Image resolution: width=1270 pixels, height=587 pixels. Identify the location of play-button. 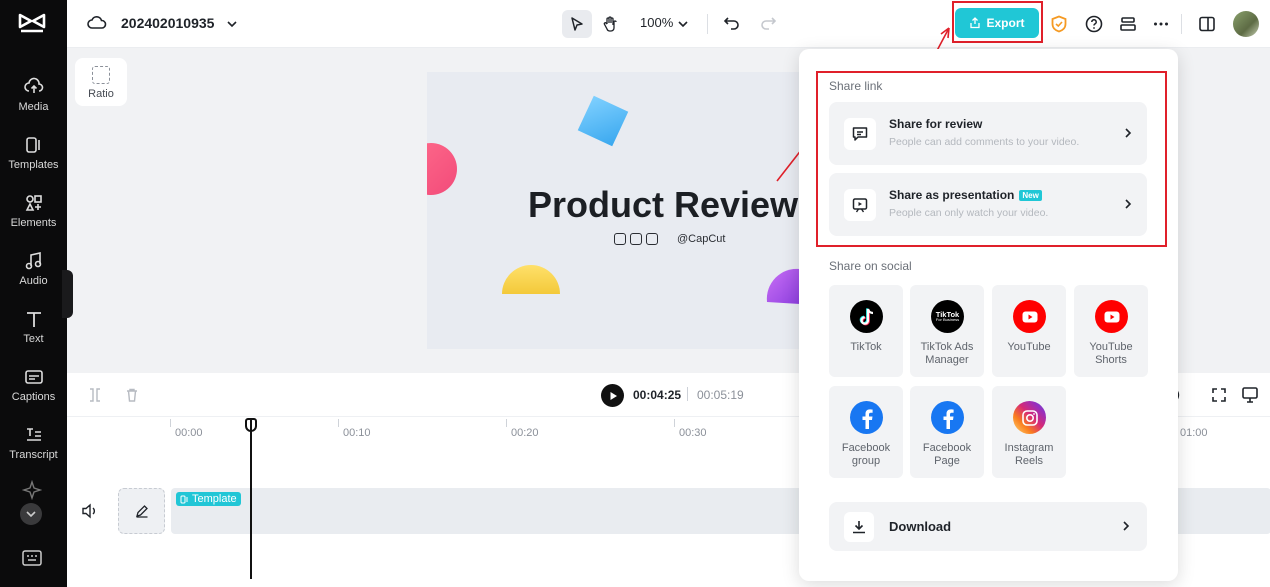
(612, 395).